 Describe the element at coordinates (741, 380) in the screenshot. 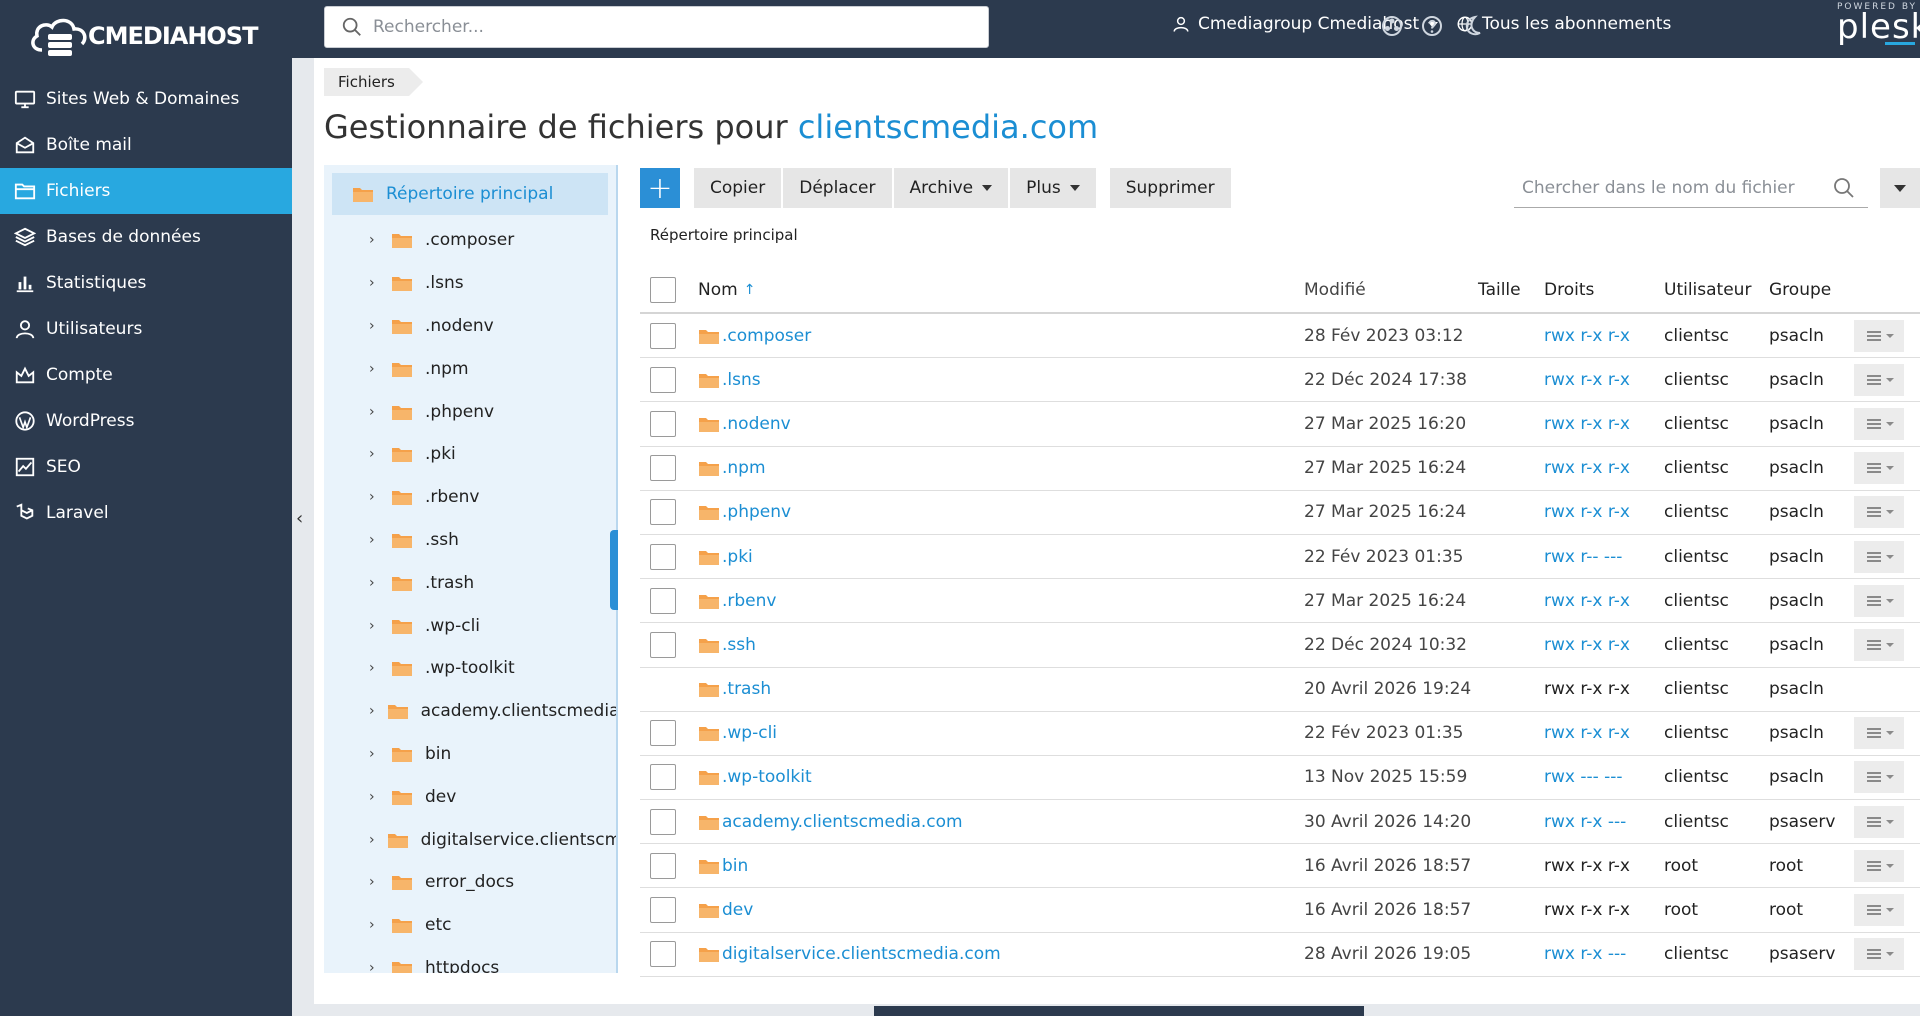

I see `file-name-link: .lsns` at that location.